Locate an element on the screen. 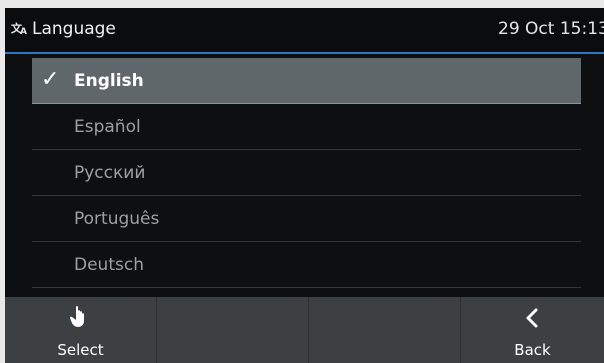 The width and height of the screenshot is (604, 363). language-item-label: Español is located at coordinates (107, 127).